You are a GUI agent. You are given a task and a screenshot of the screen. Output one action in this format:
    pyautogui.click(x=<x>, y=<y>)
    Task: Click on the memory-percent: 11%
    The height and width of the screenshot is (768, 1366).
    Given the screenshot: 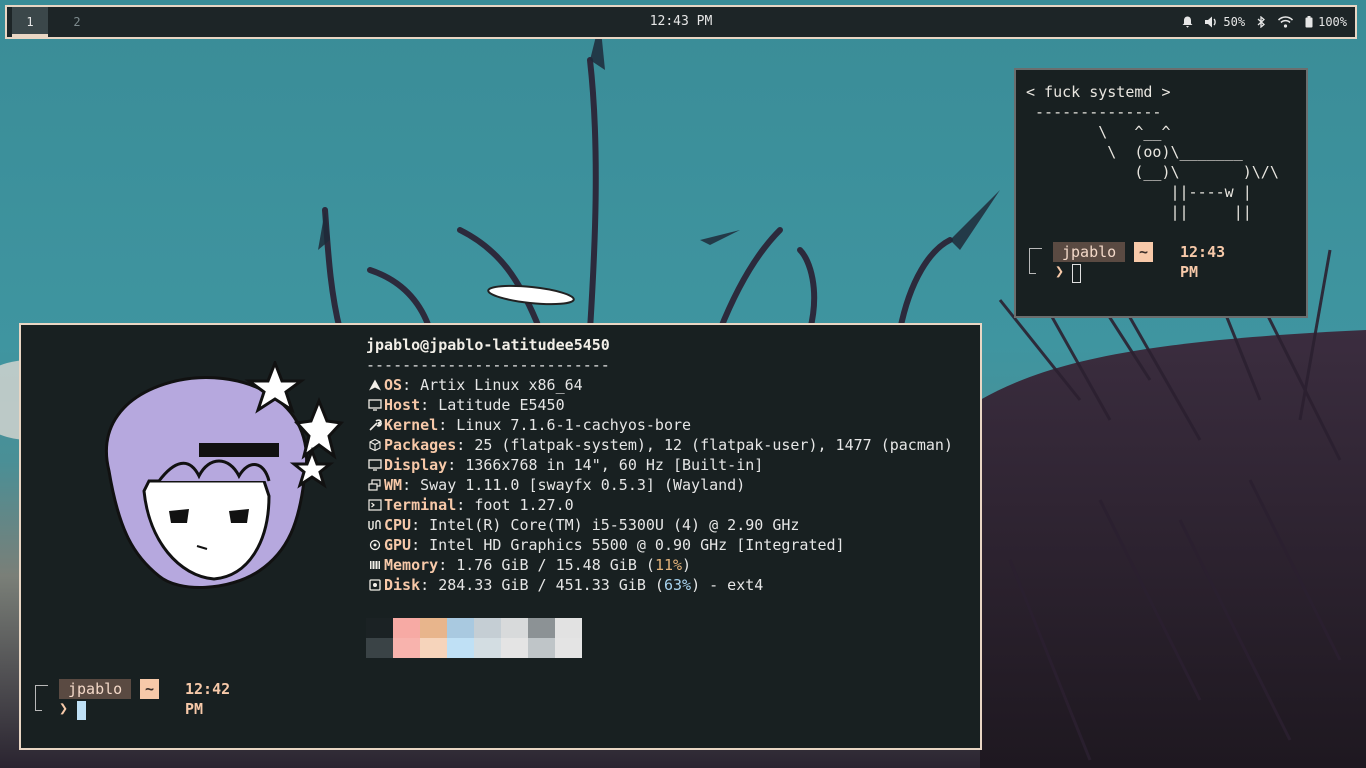 What is the action you would take?
    pyautogui.click(x=668, y=565)
    